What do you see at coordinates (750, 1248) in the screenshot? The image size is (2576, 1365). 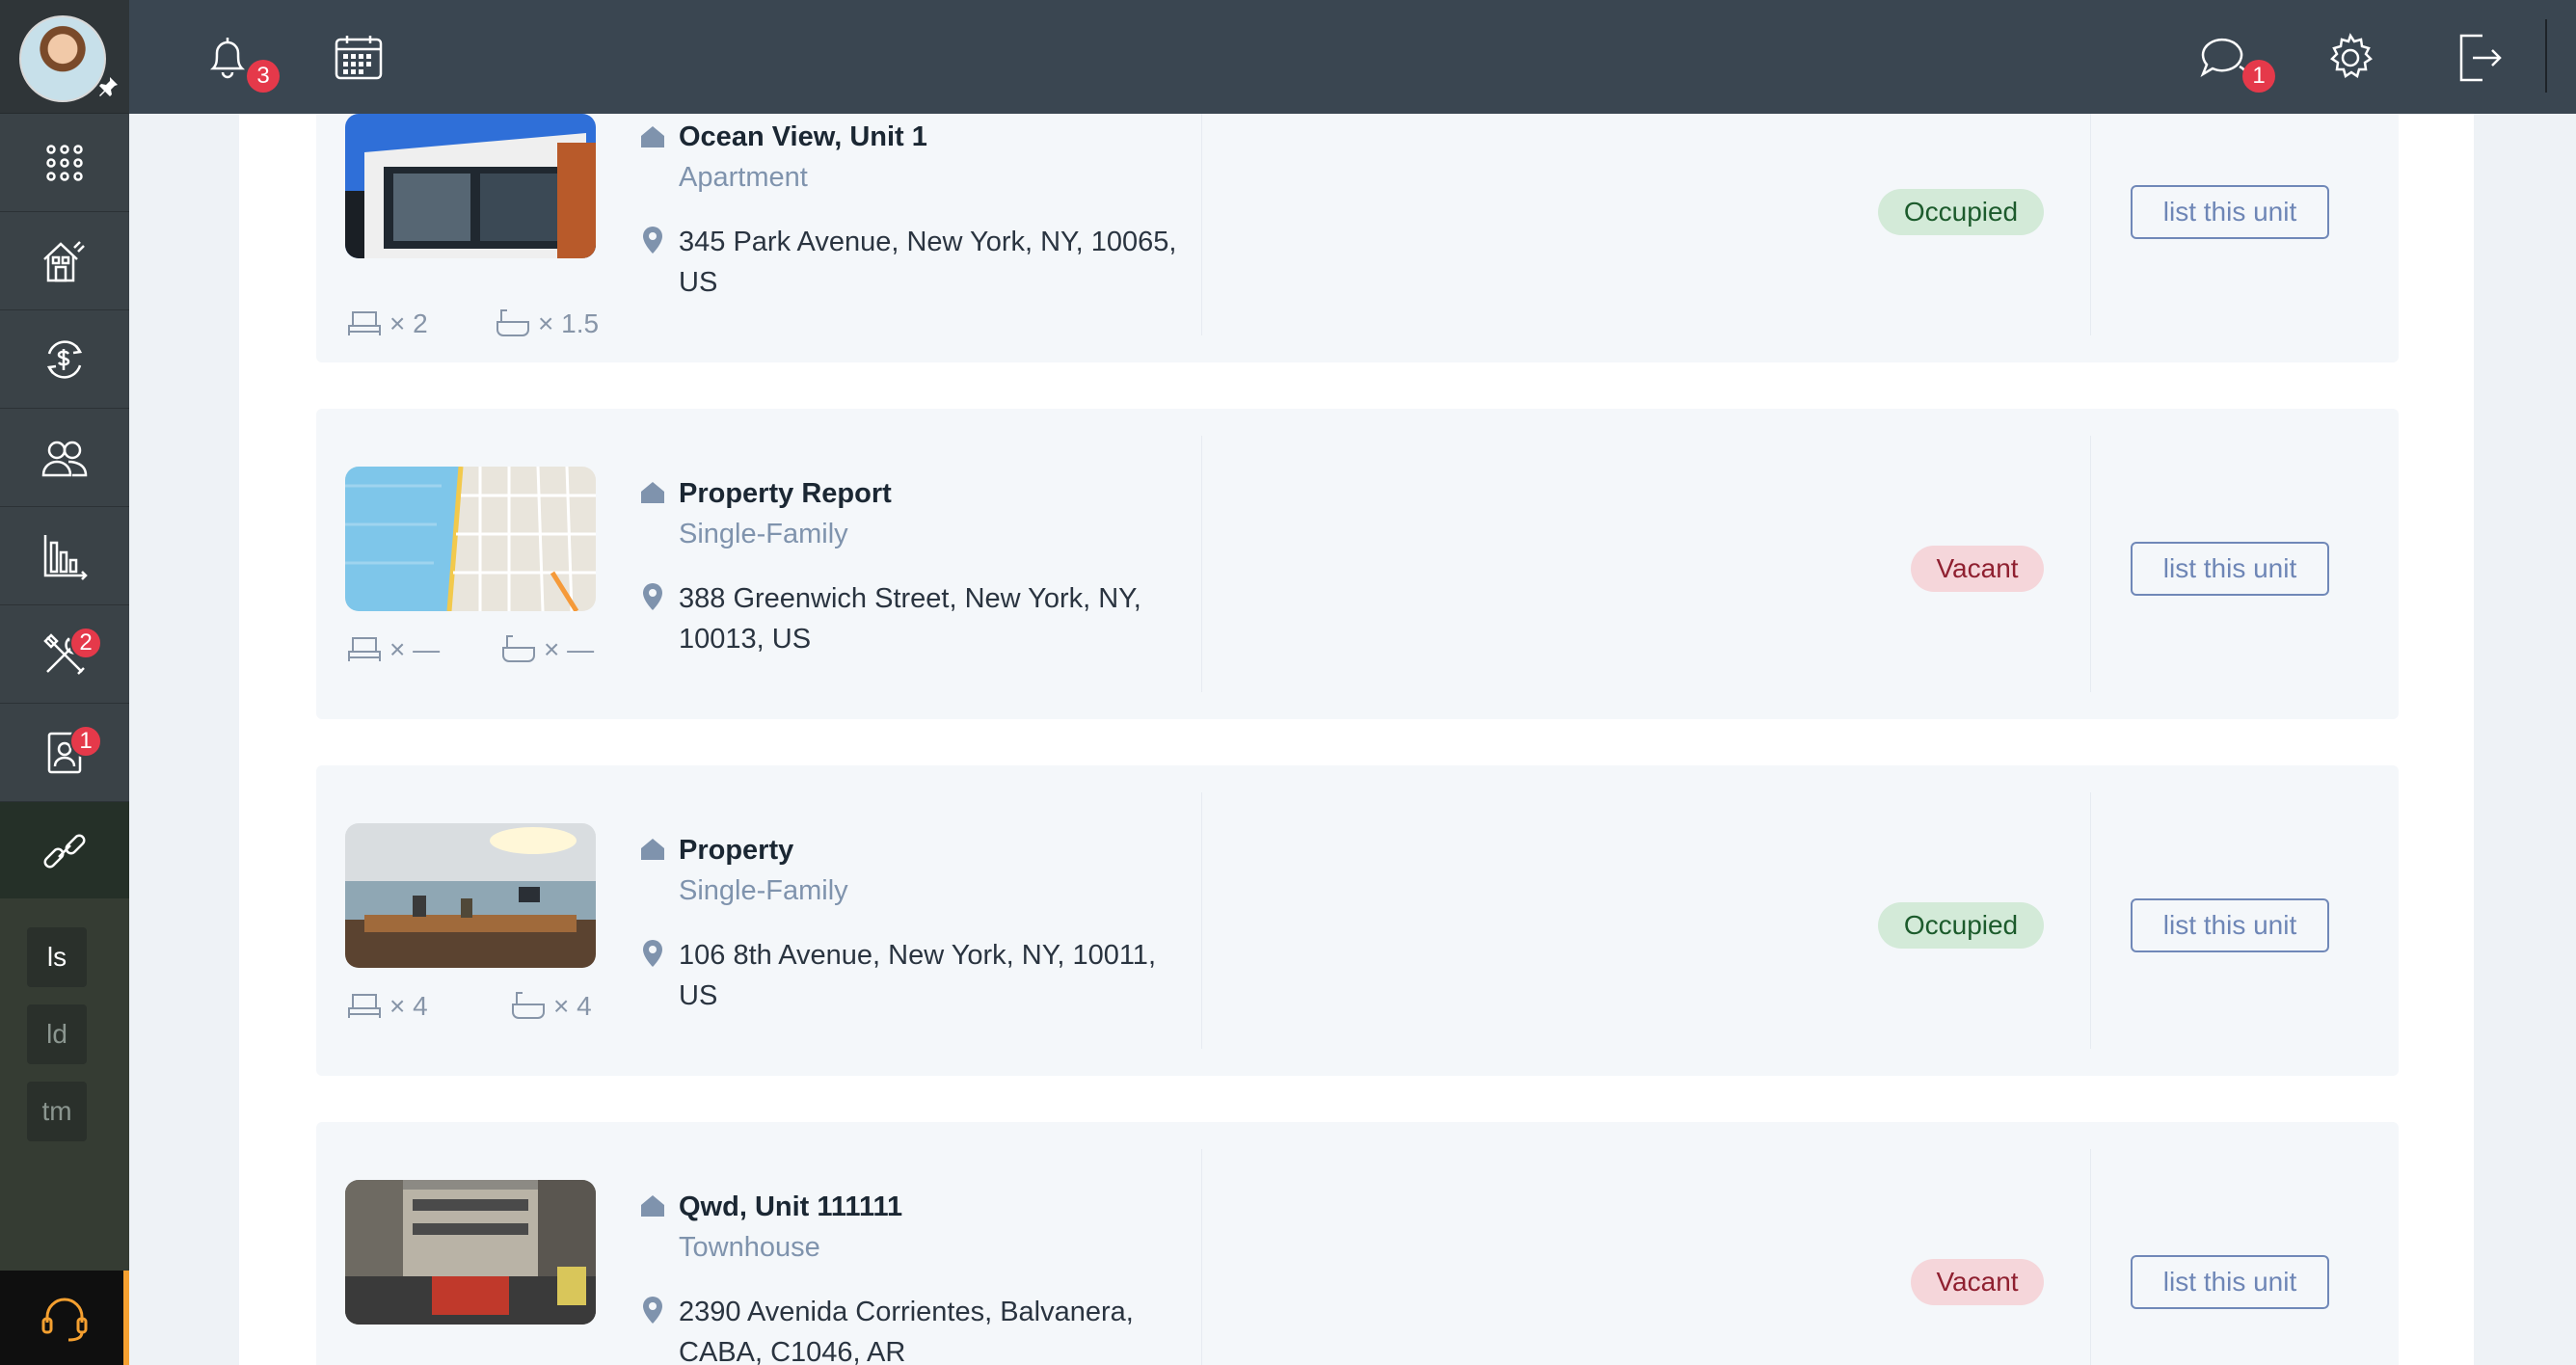 I see `unit-type: Townhouse` at bounding box center [750, 1248].